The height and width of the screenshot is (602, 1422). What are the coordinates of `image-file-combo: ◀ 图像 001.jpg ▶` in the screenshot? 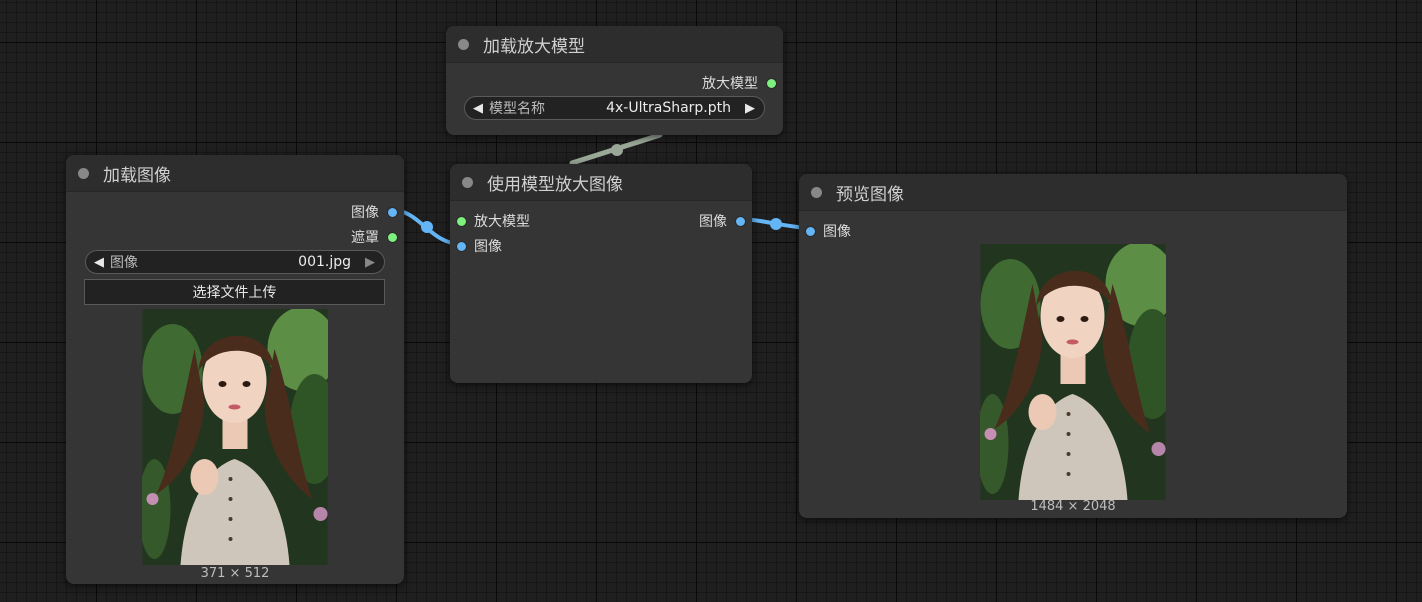 It's located at (235, 262).